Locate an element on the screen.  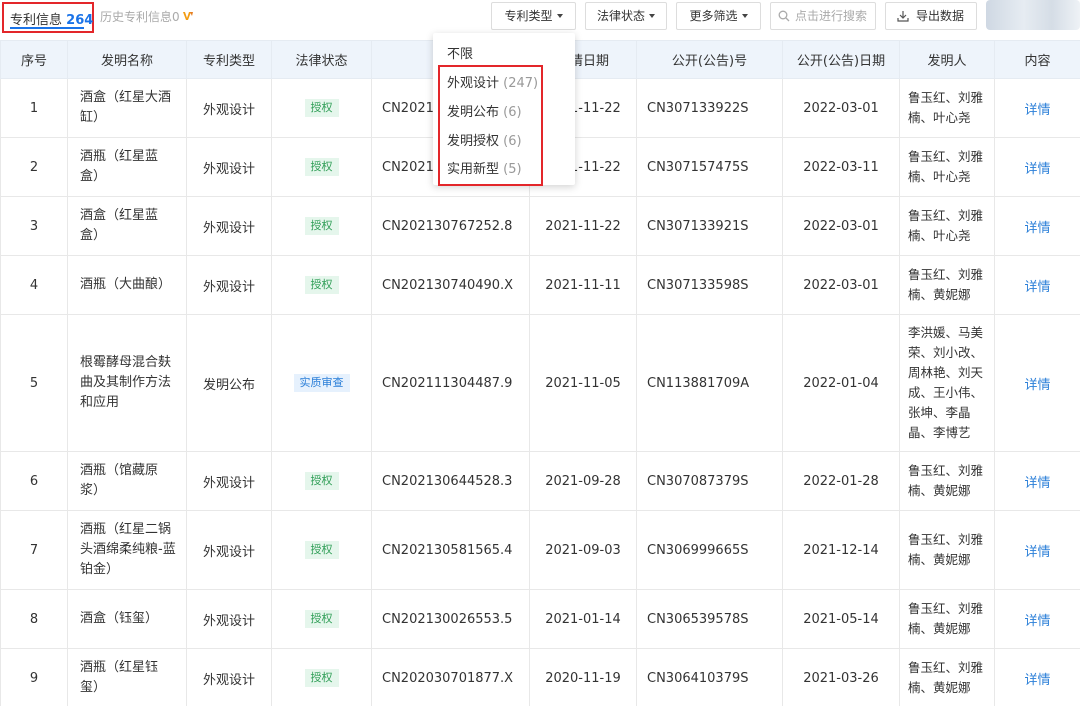
row-name: 酒瓶（红星蓝盒） is located at coordinates (127, 167).